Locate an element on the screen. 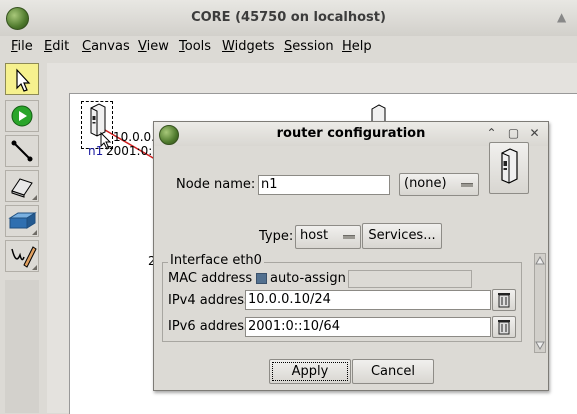 The width and height of the screenshot is (577, 414). ipv6-clear-button is located at coordinates (504, 327).